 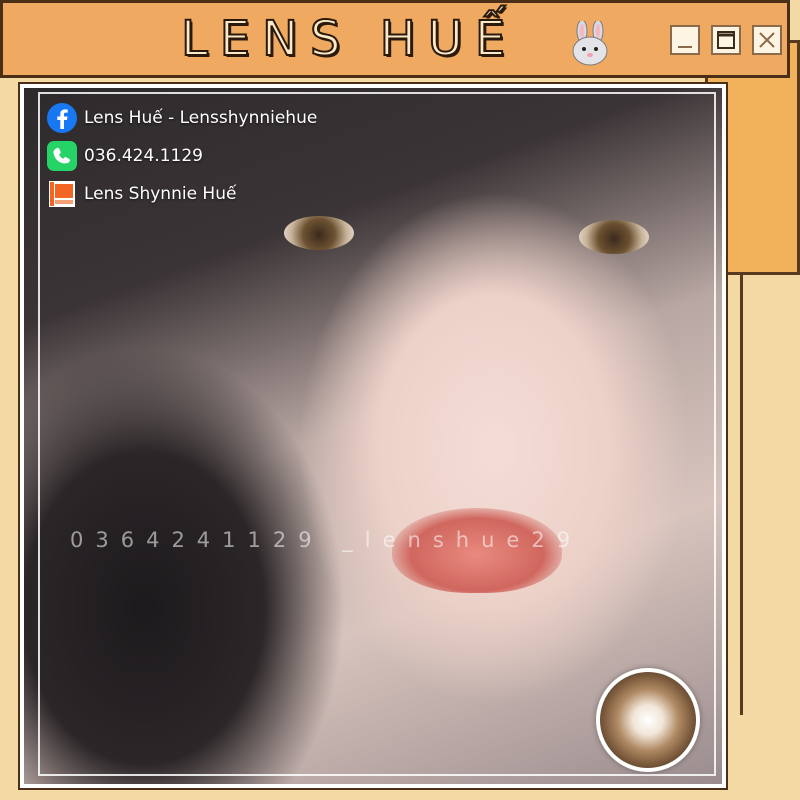 What do you see at coordinates (201, 118) in the screenshot?
I see `facebook-label: Lens Huế - Lensshynniehue` at bounding box center [201, 118].